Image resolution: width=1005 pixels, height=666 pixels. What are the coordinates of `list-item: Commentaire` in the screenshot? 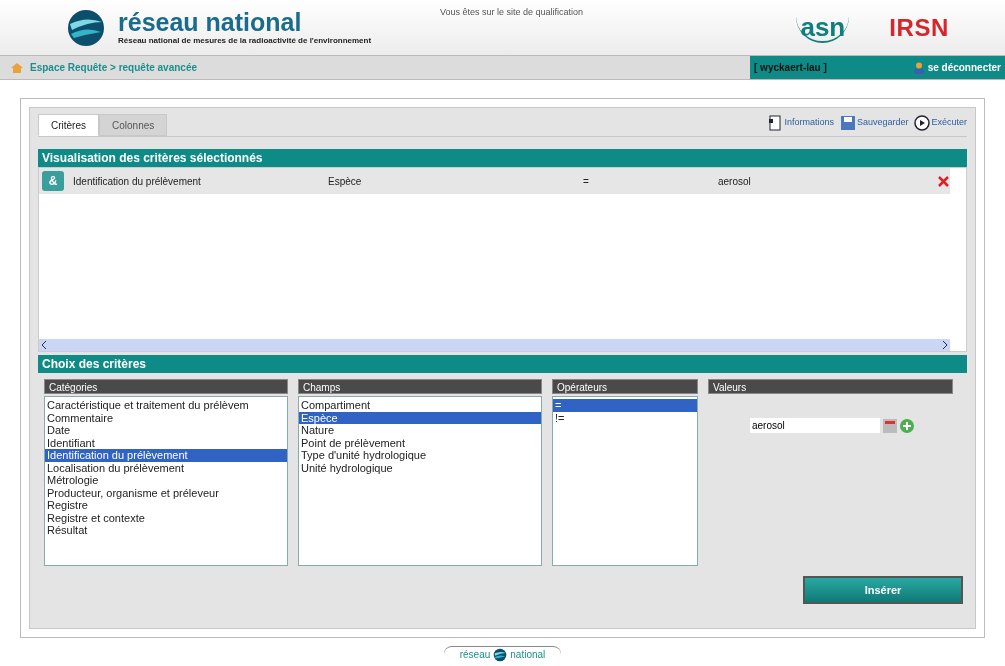 It's located at (166, 417).